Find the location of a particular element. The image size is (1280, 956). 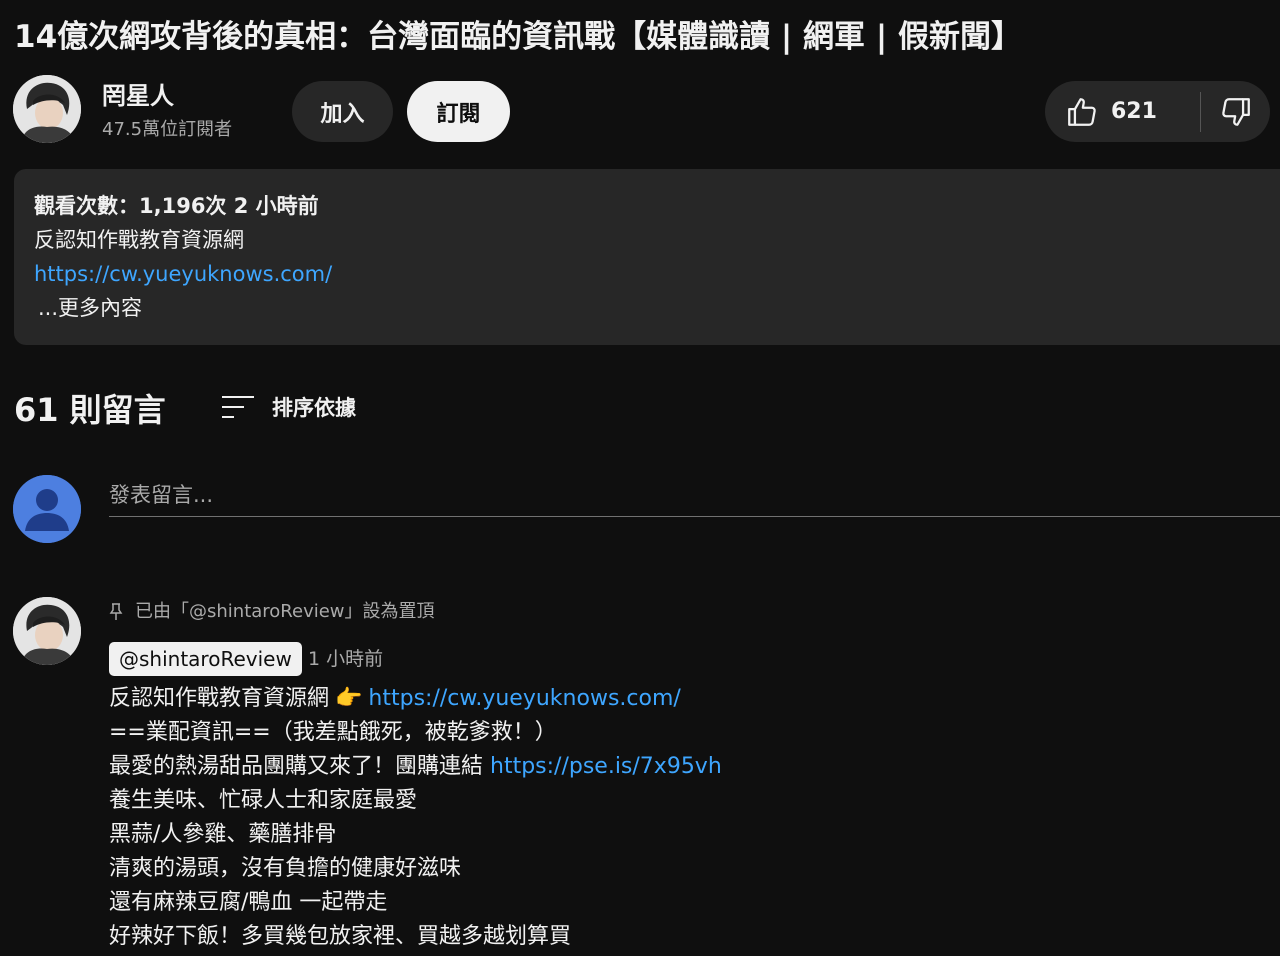

comment-time: 1 小時前 is located at coordinates (345, 659).